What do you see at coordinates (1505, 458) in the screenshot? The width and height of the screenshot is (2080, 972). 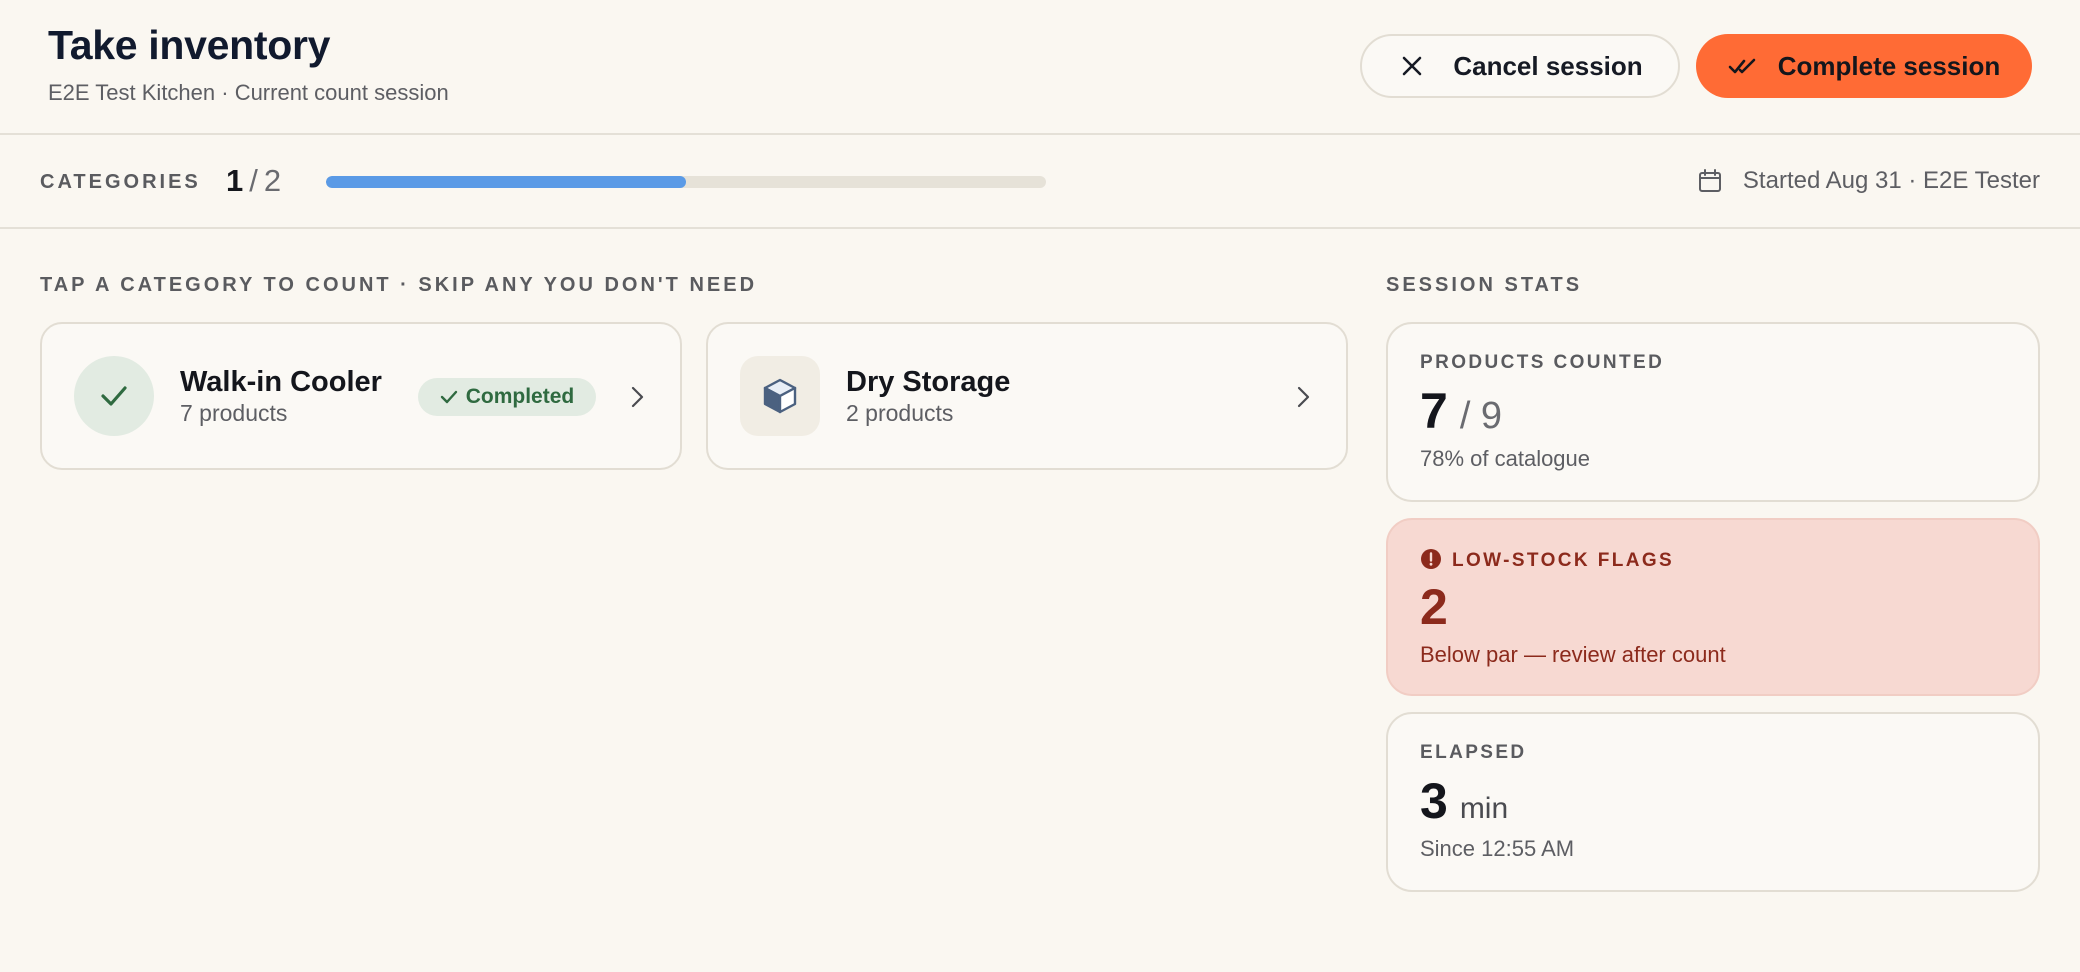 I see `products-counted-note: 78% of catalogue` at bounding box center [1505, 458].